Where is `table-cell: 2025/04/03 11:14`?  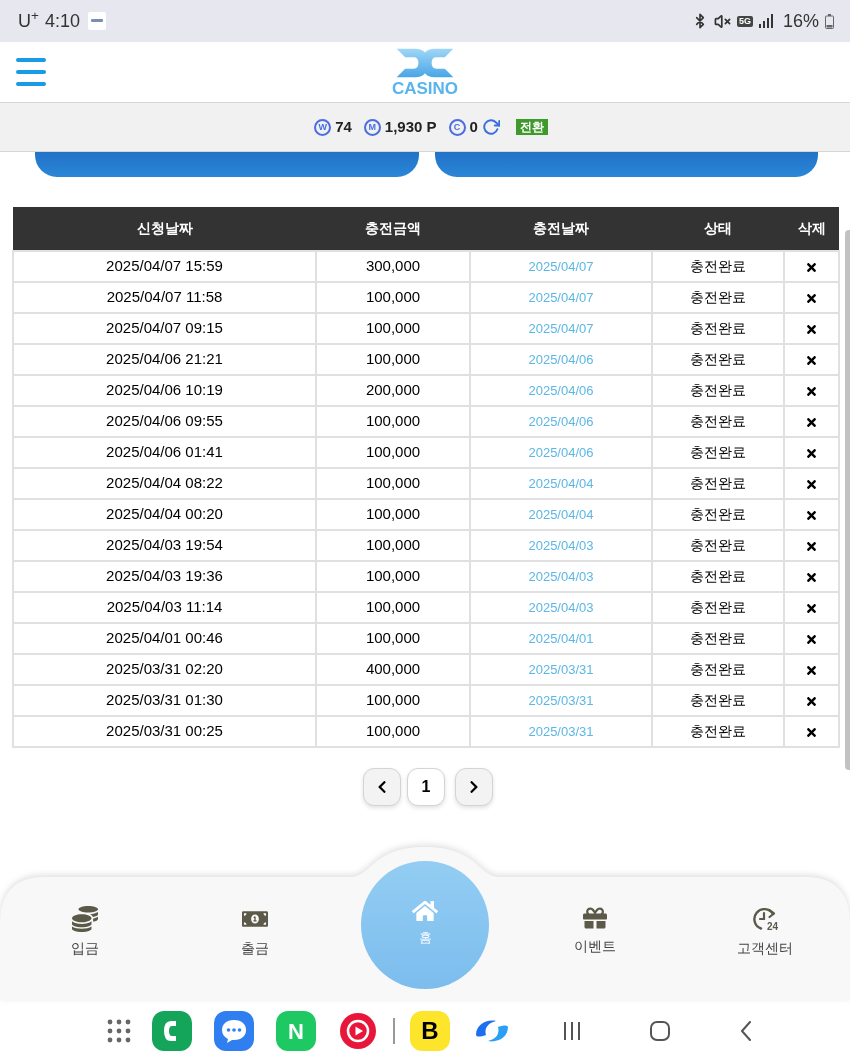
table-cell: 2025/04/03 11:14 is located at coordinates (164, 607).